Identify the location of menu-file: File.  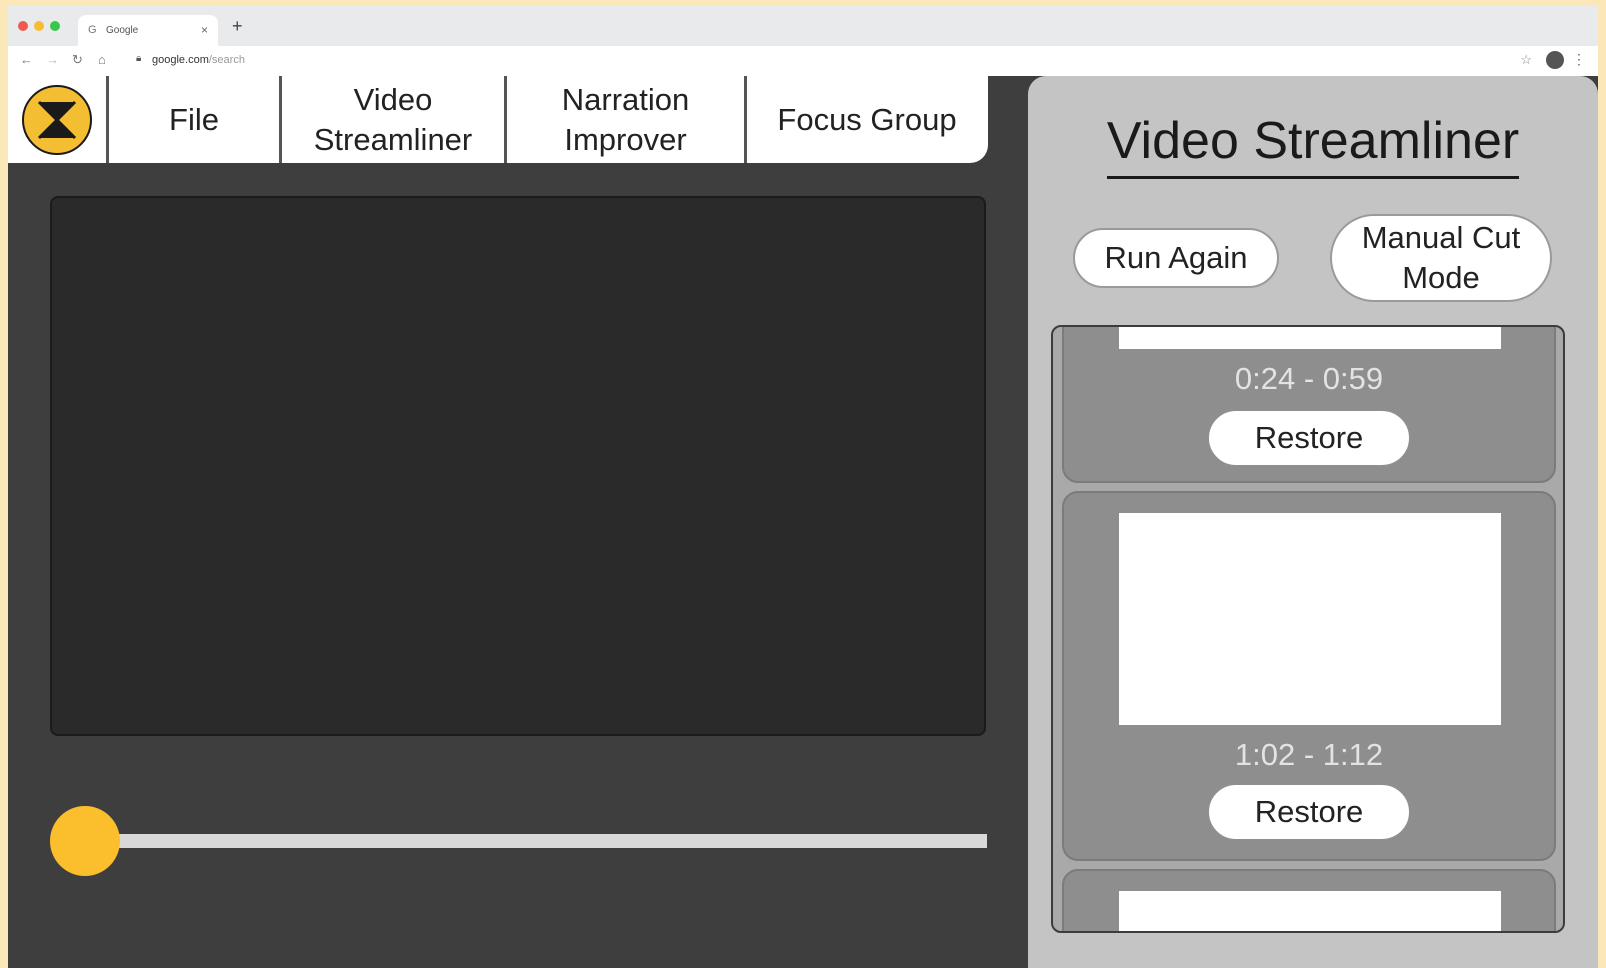
(195, 119).